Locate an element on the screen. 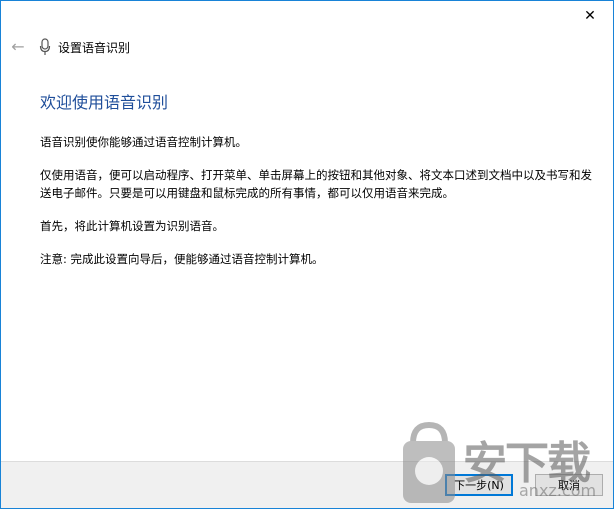  wizard-footer: 下一步(N) 取消 is located at coordinates (307, 484).